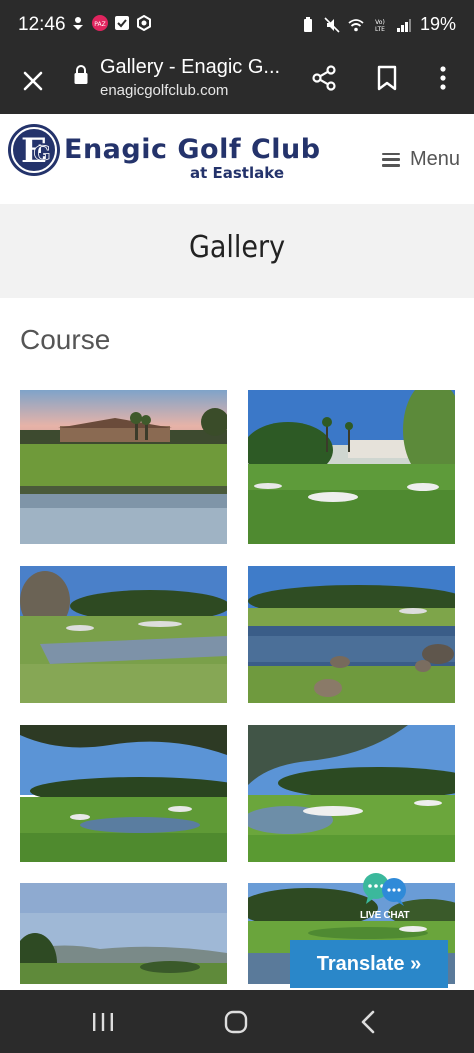  I want to click on browser-toolbar: Gallery - Enagic G... enagicgolfclub.com, so click(237, 83).